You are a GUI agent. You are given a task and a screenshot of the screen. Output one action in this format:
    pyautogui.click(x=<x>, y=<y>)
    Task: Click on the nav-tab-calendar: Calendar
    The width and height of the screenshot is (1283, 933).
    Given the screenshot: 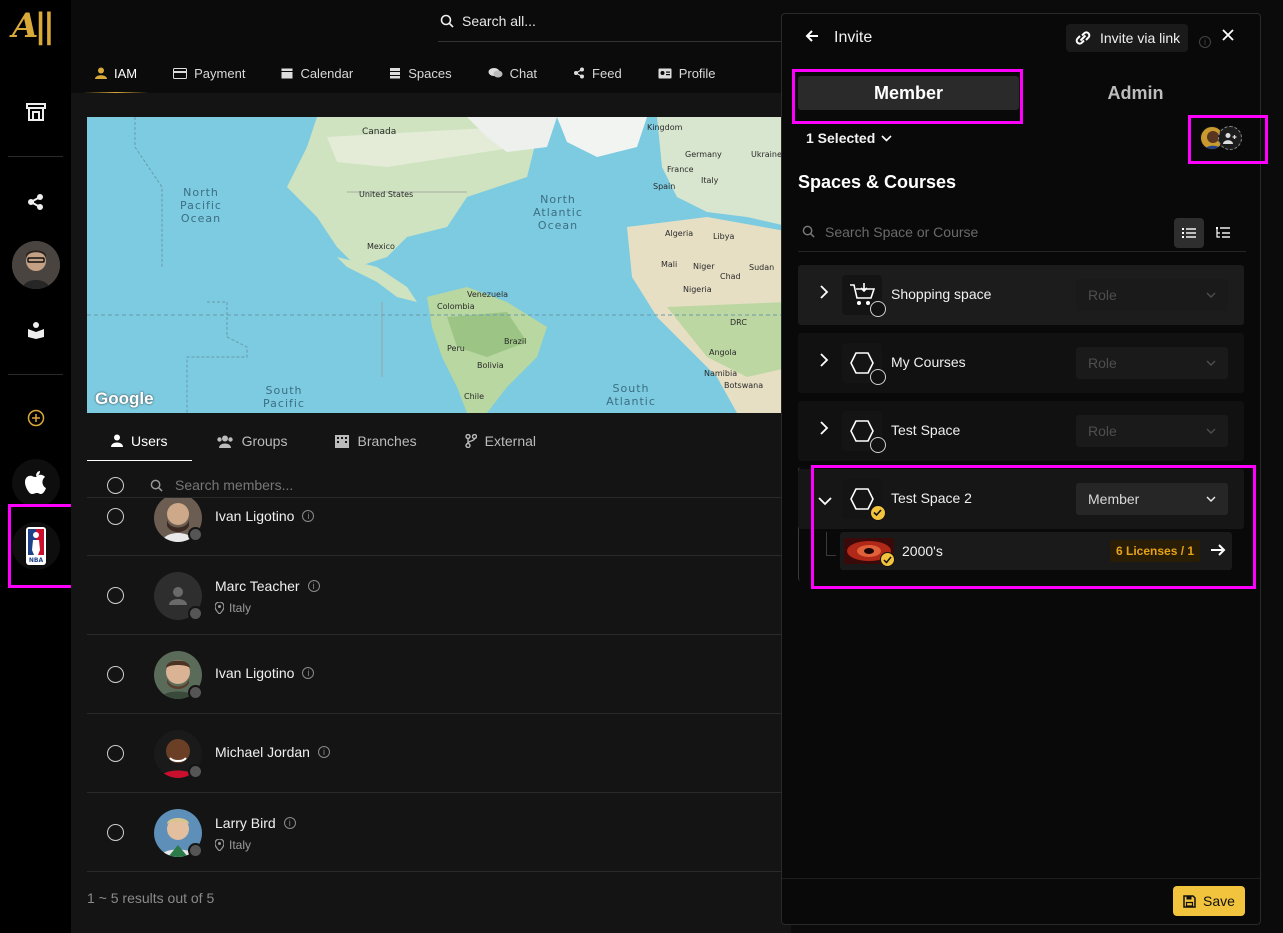 What is the action you would take?
    pyautogui.click(x=317, y=73)
    